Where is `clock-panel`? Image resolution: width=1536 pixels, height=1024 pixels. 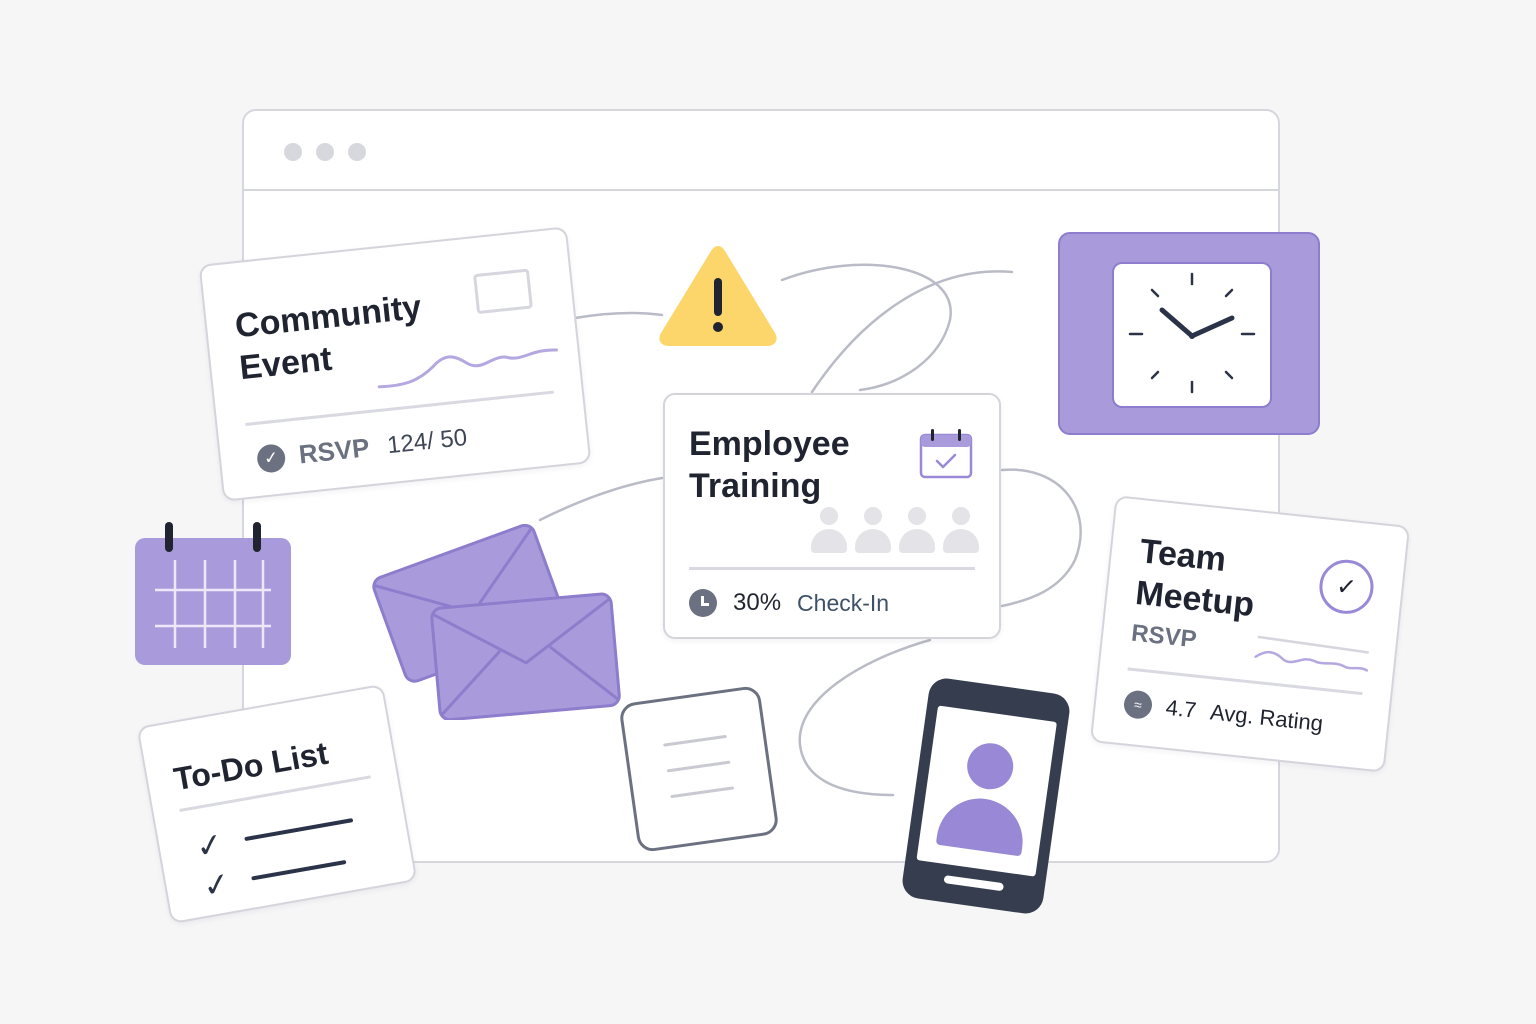
clock-panel is located at coordinates (1189, 333).